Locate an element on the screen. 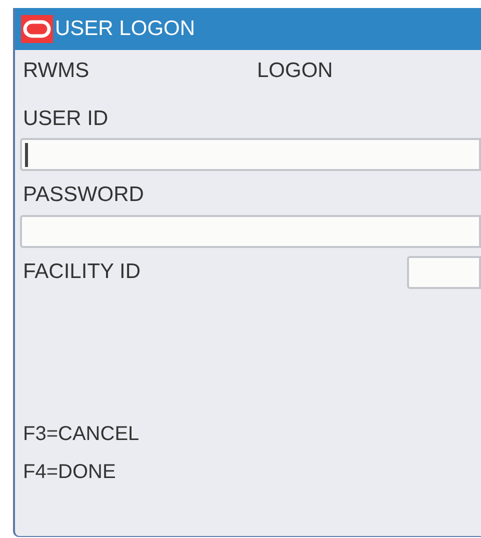  app-name: RWMS is located at coordinates (56, 71).